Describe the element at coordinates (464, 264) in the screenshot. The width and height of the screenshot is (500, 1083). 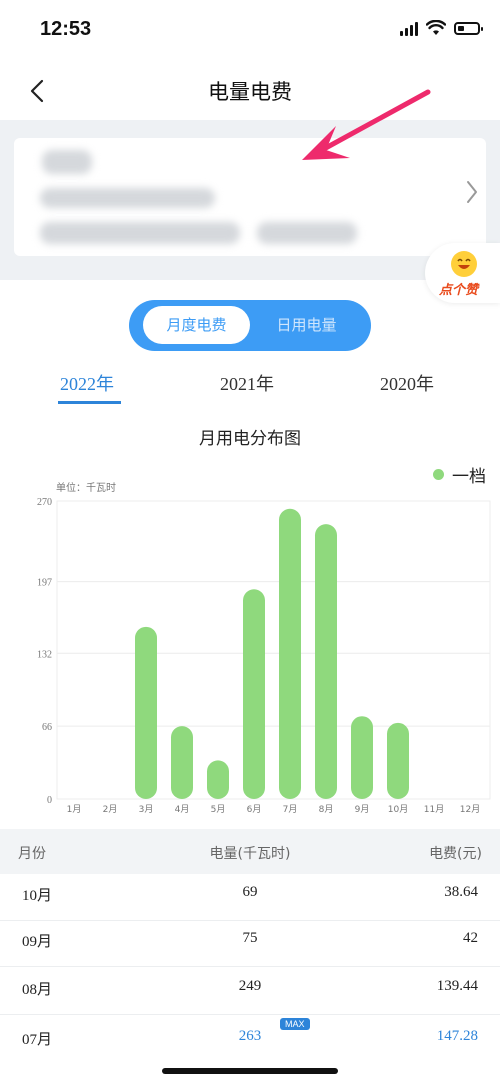
I see `smile-emoji-icon` at that location.